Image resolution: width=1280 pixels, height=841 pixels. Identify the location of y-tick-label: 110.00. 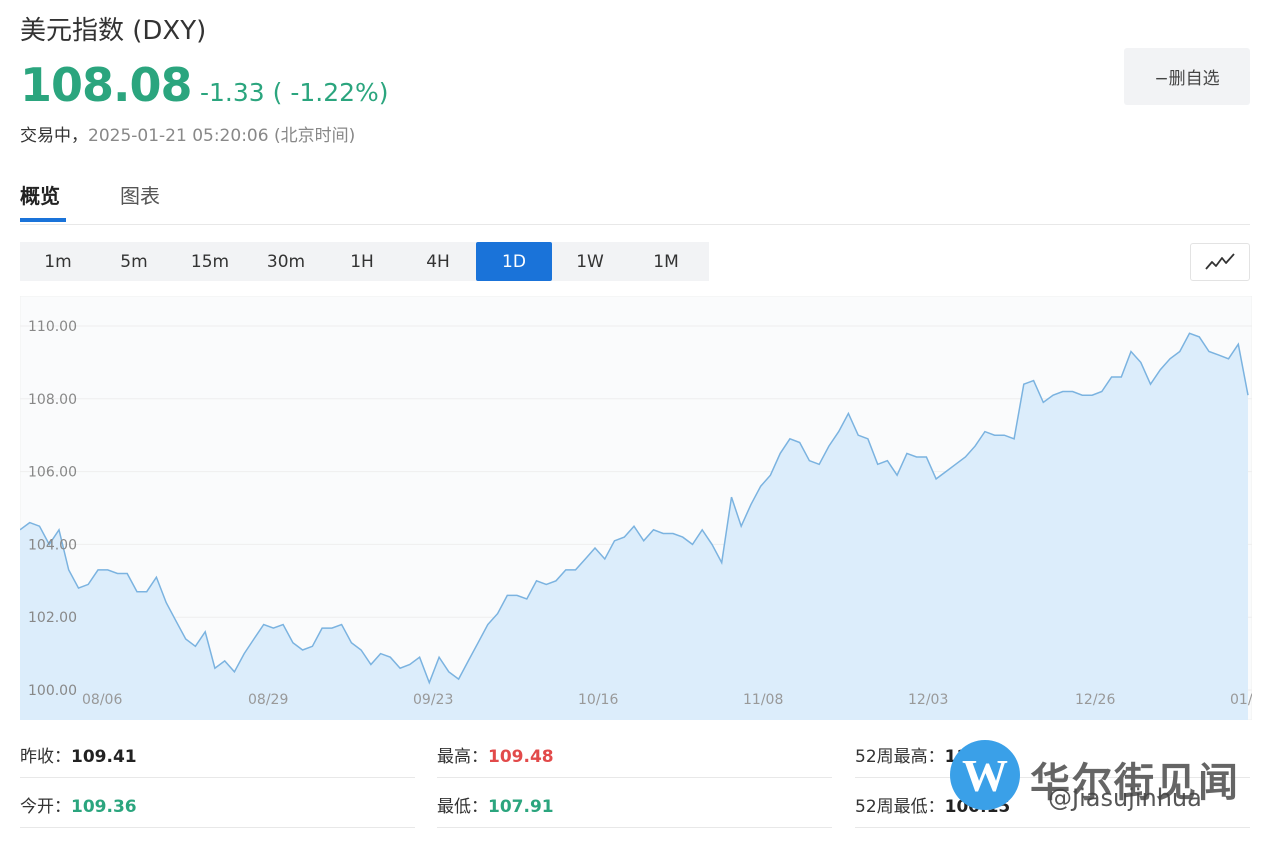
(52, 327).